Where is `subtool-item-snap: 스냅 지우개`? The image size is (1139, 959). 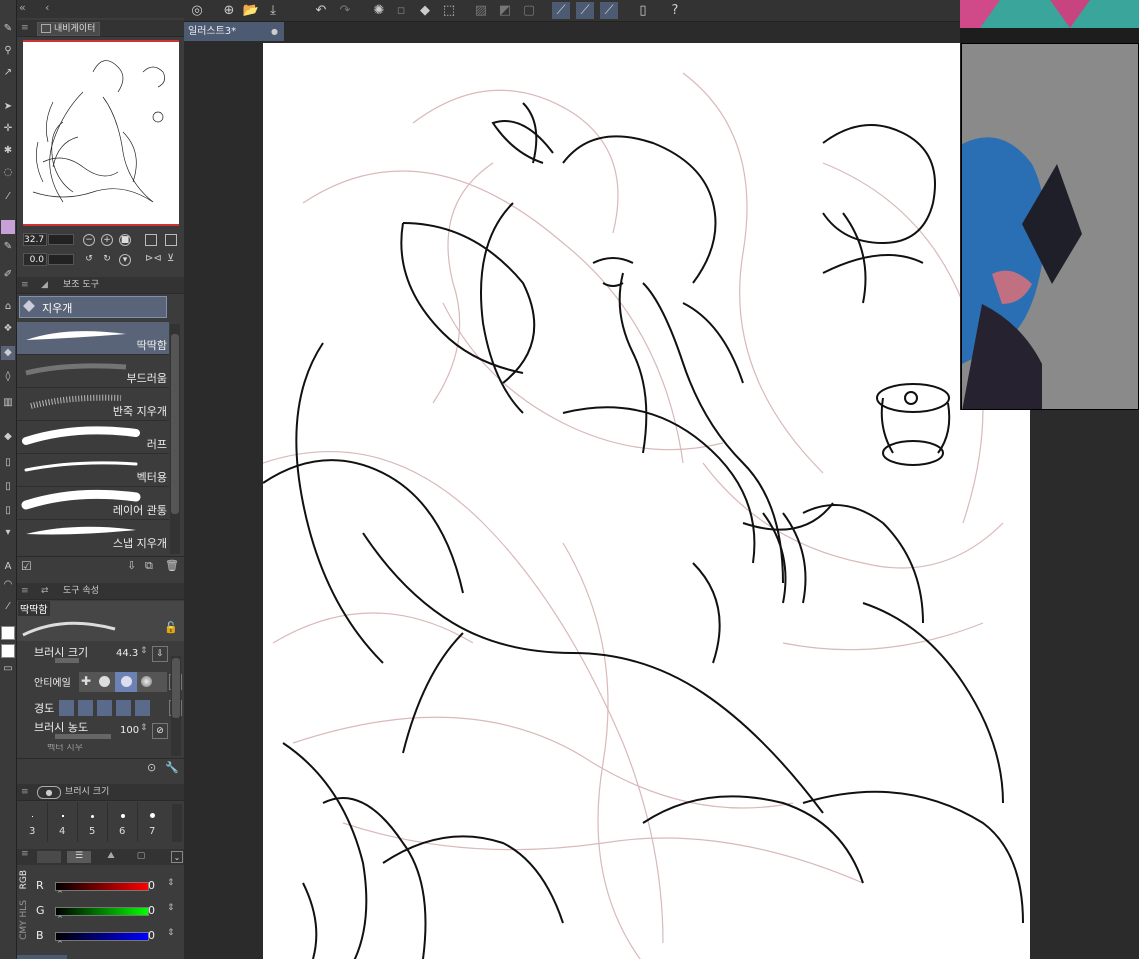
subtool-item-snap: 스냅 지우개 is located at coordinates (93, 536).